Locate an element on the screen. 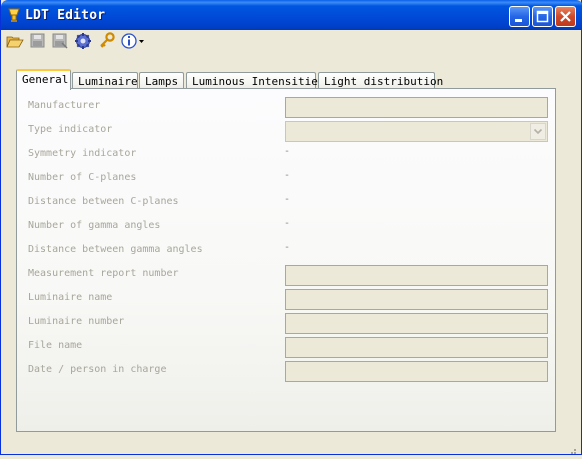  tab-luminaire: Luminaire is located at coordinates (105, 80).